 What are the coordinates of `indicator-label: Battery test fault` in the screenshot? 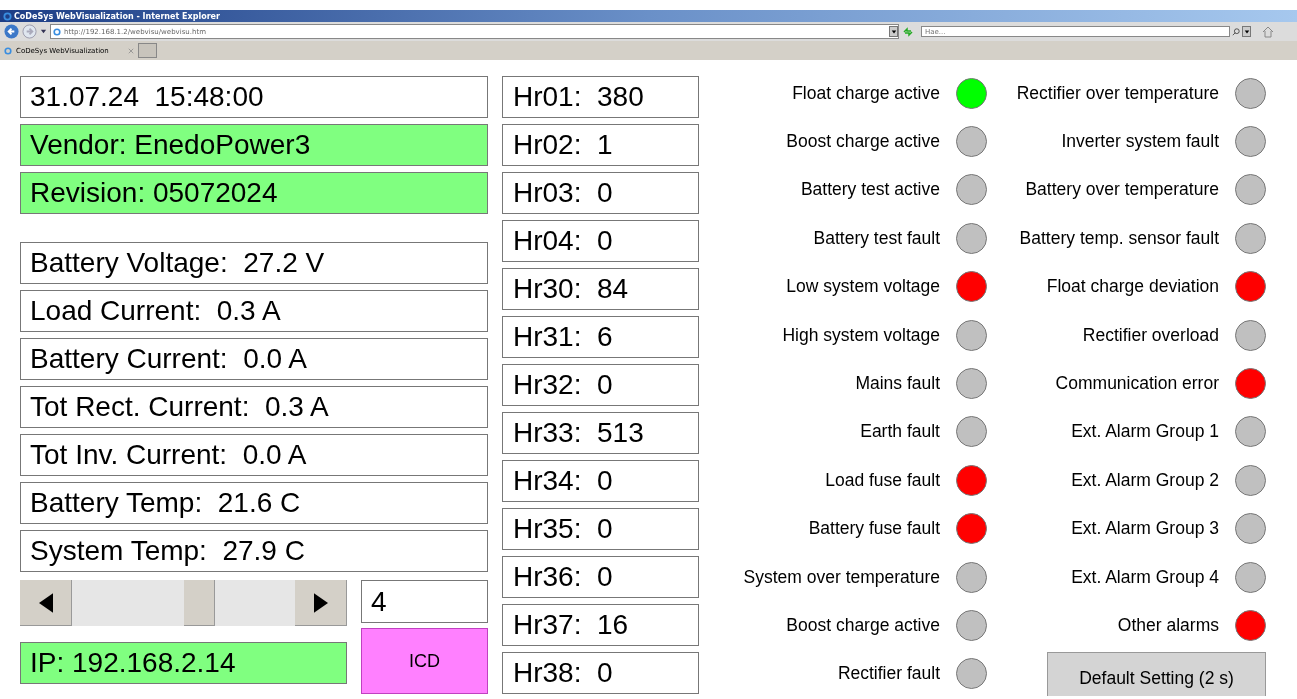 It's located at (876, 238).